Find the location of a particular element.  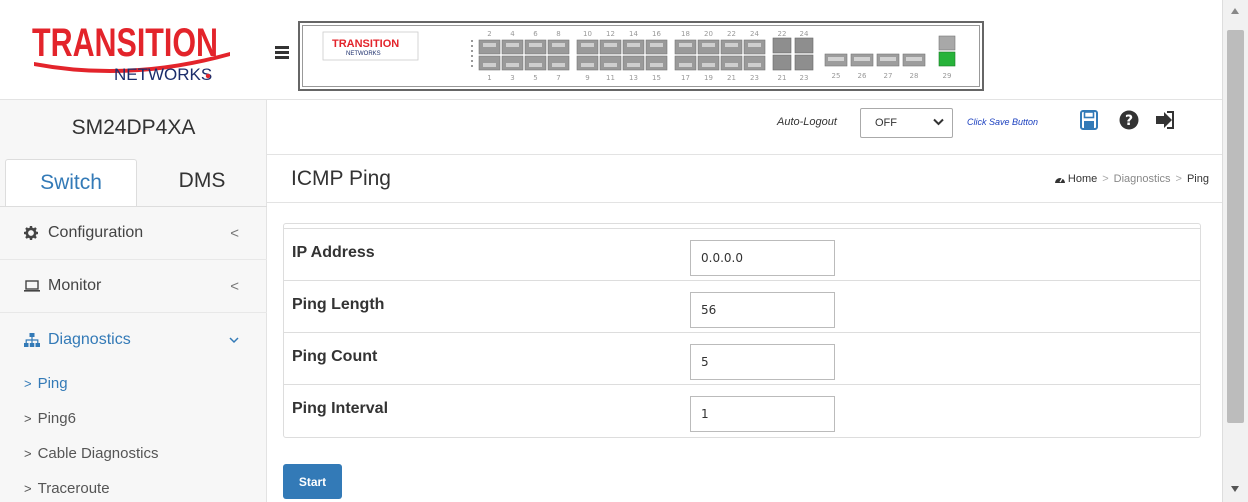

sidebar-subitem-ping6: > Ping6 is located at coordinates (133, 418).